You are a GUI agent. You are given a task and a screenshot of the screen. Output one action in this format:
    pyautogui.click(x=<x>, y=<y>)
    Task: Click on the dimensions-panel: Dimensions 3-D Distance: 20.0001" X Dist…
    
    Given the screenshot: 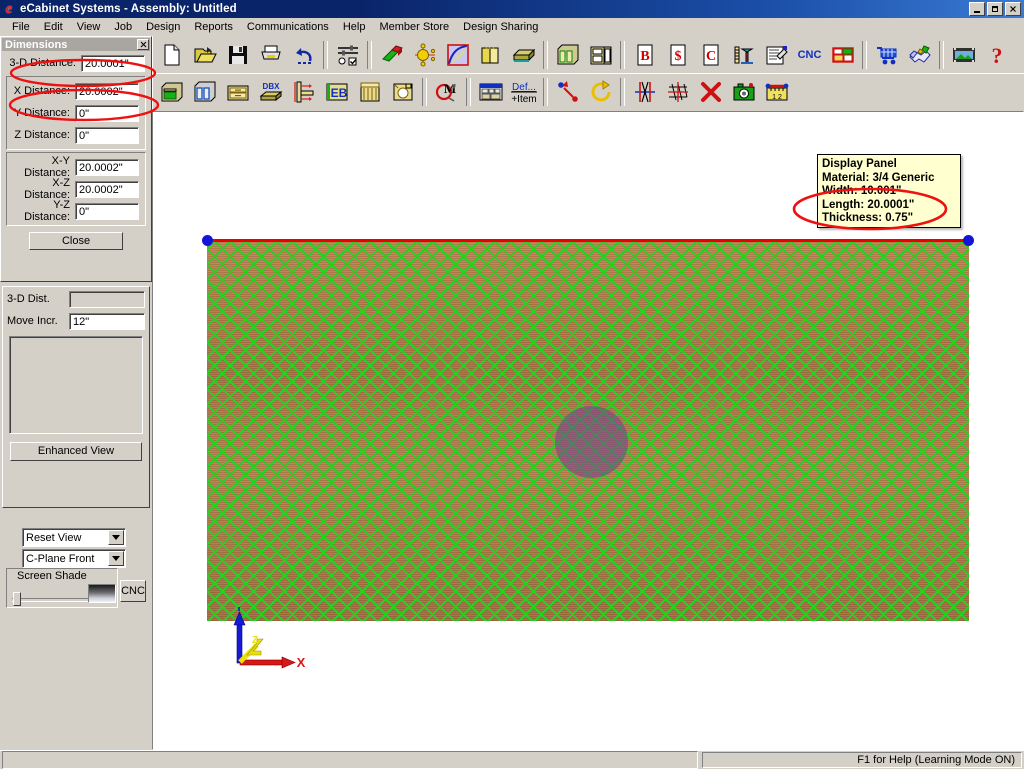 What is the action you would take?
    pyautogui.click(x=76, y=159)
    